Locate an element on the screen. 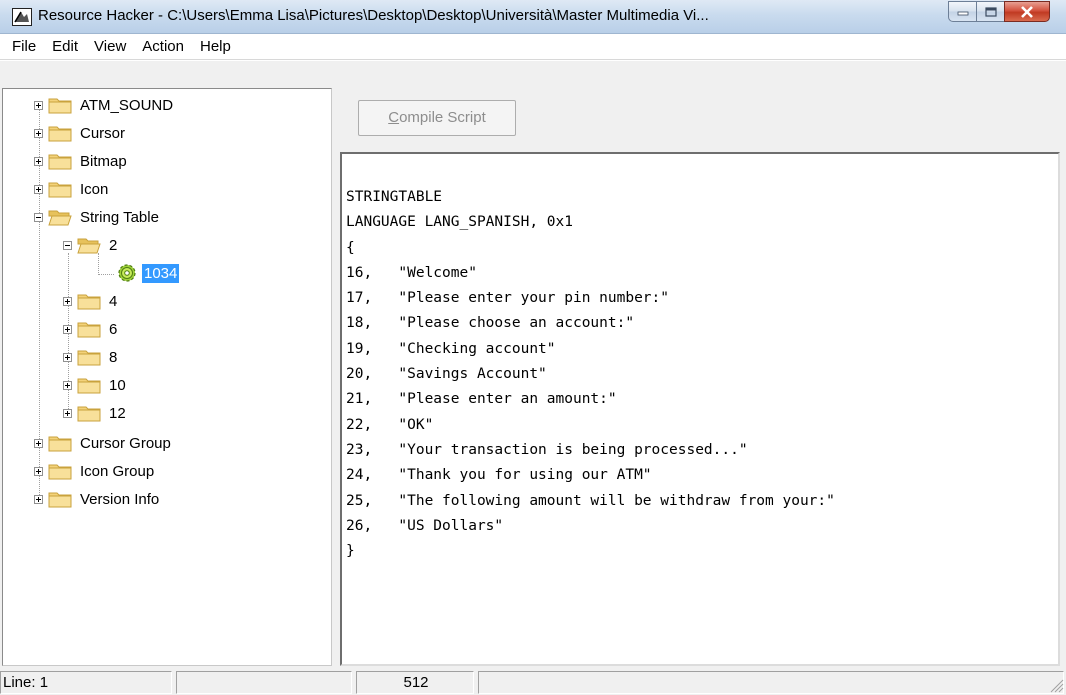 This screenshot has height=695, width=1066. code-line: LANGUAGE LANG_SPANISH, 0x1 is located at coordinates (459, 222).